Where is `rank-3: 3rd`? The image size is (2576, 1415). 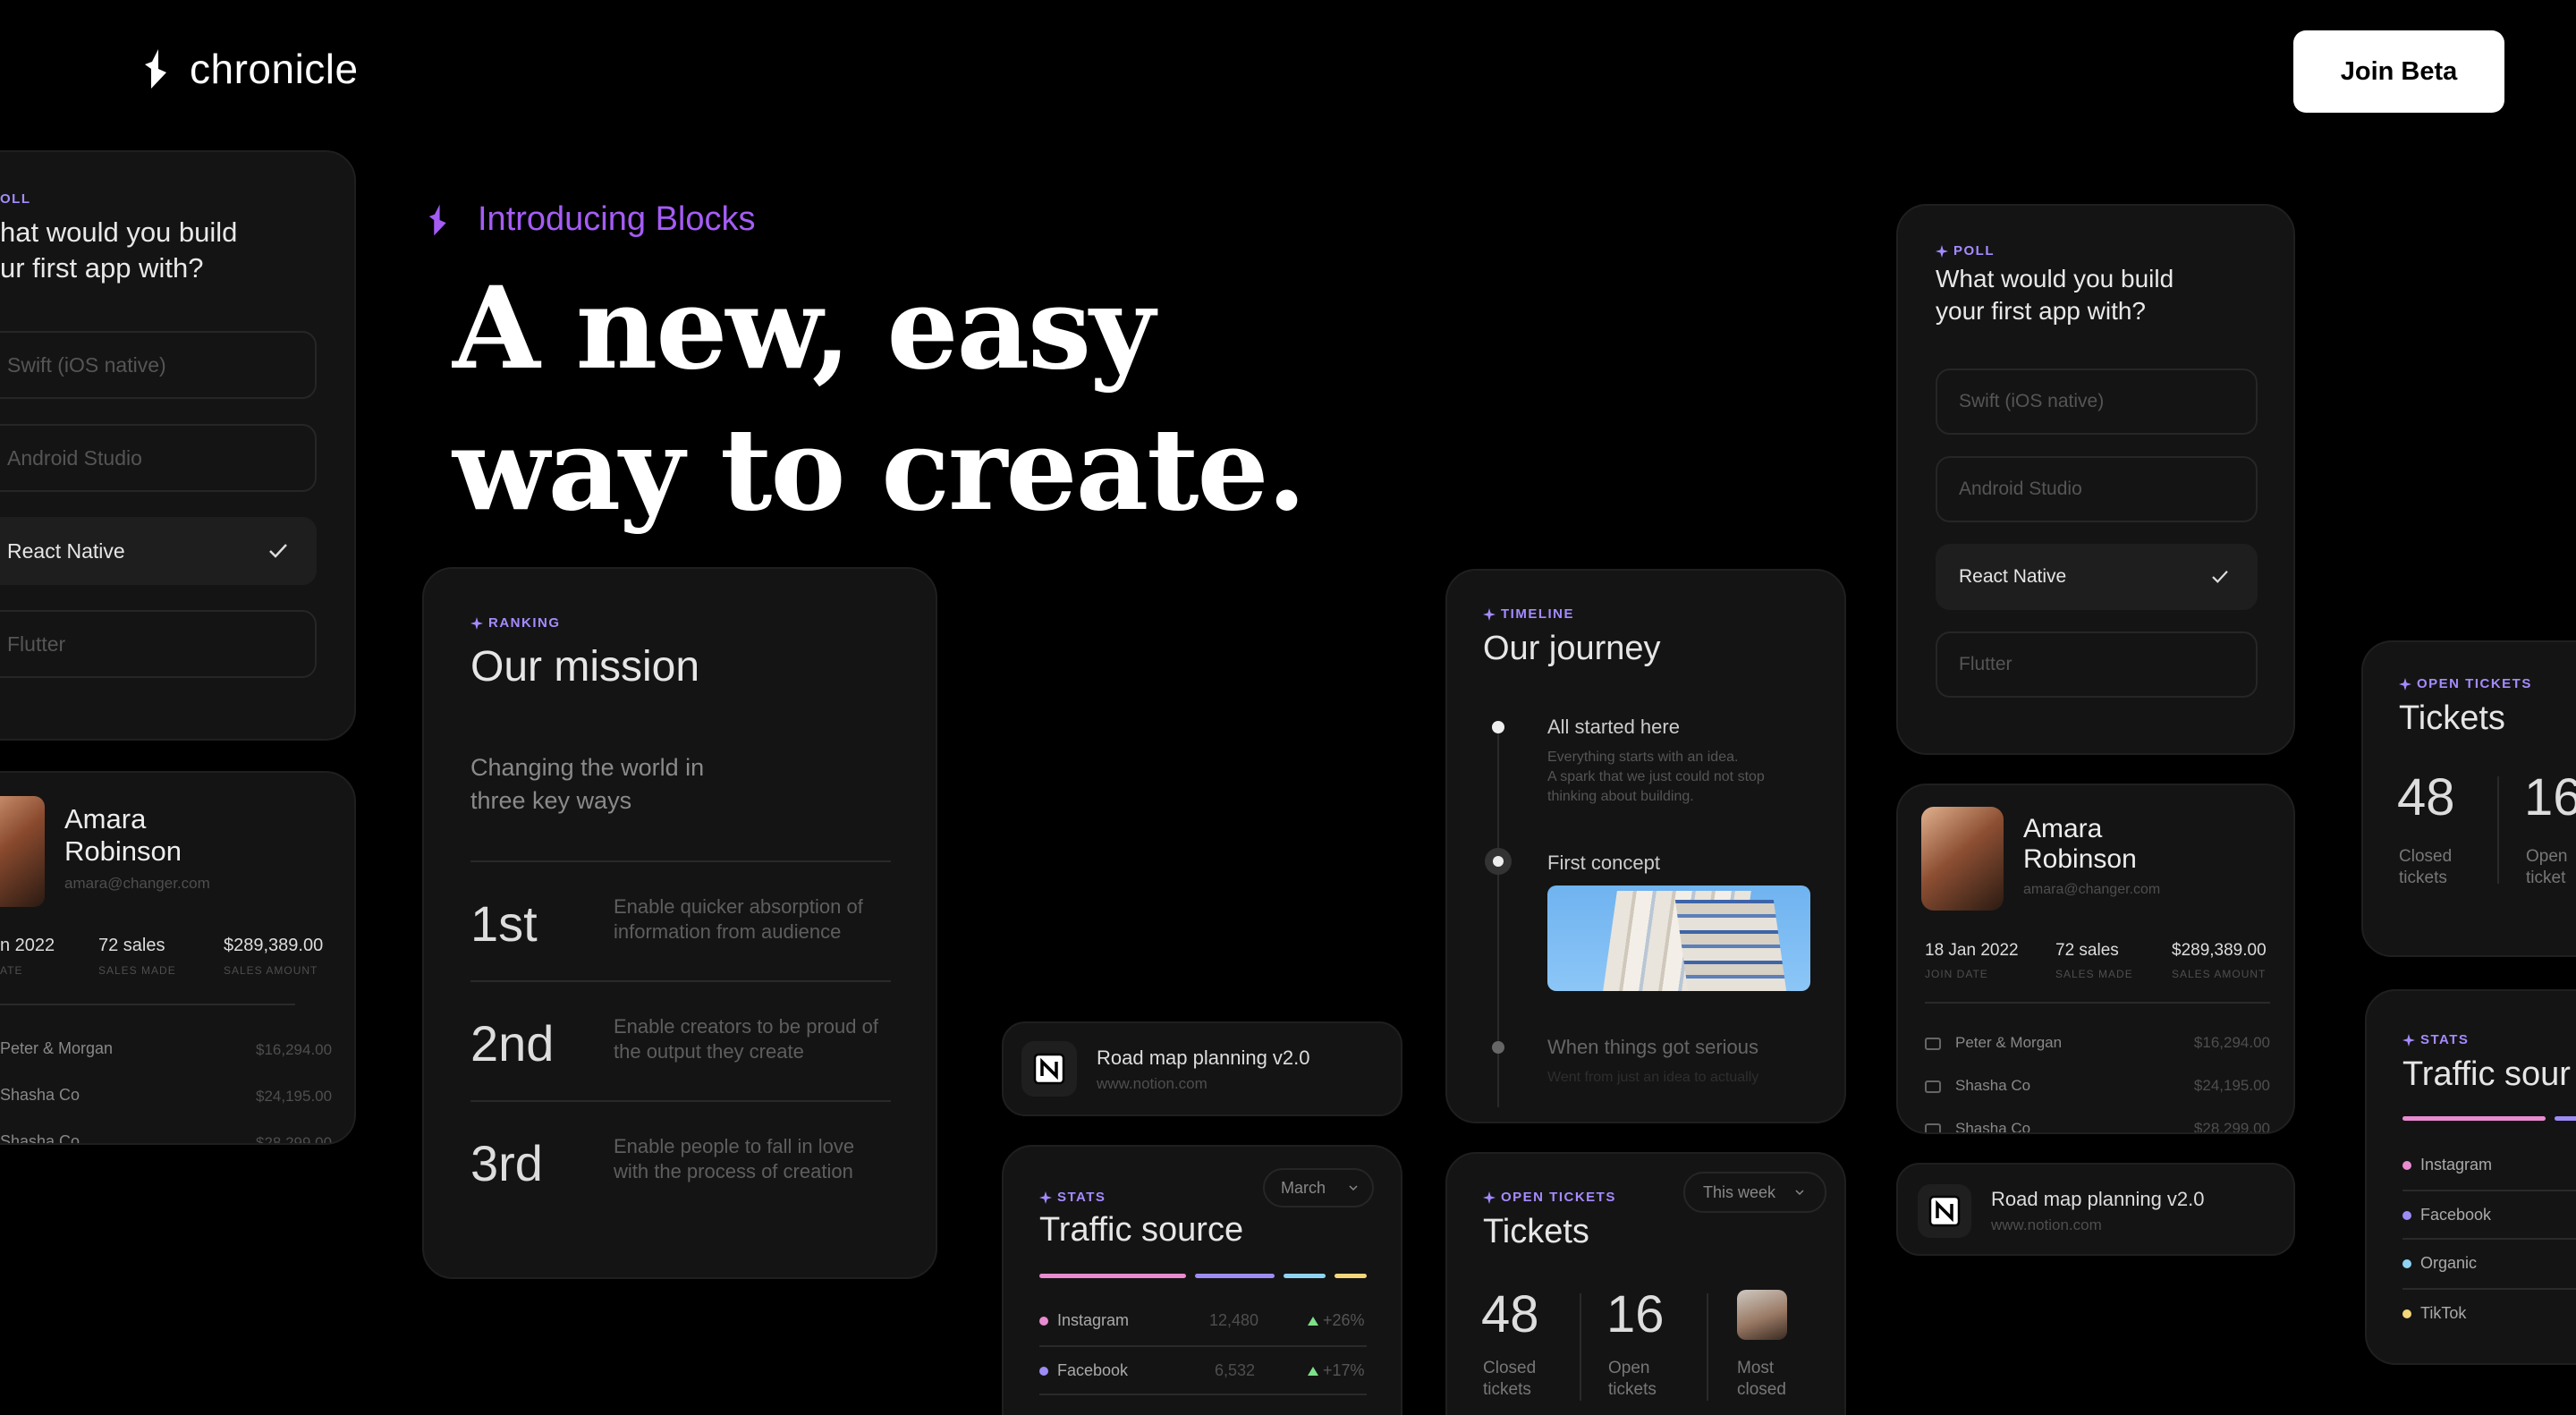
rank-3: 3rd is located at coordinates (506, 1163).